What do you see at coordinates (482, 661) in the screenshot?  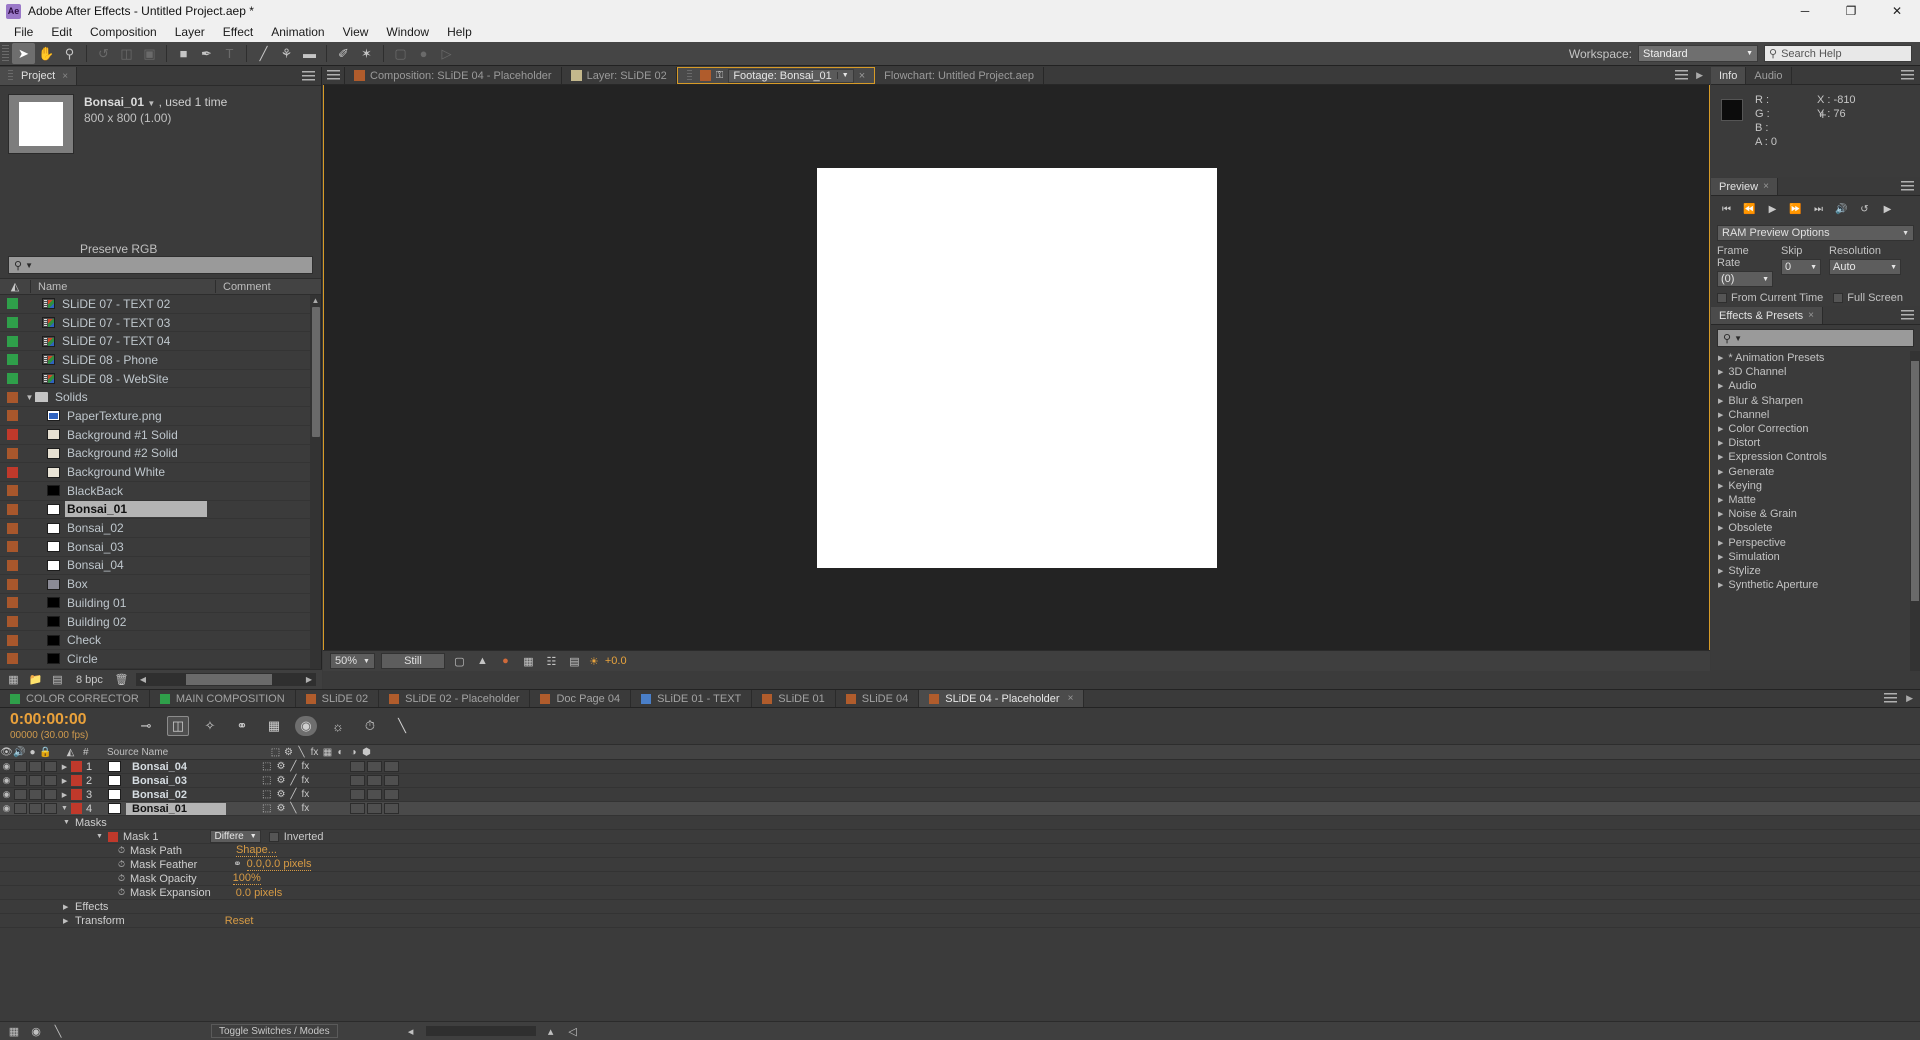 I see `show-snapshot-icon: ▲` at bounding box center [482, 661].